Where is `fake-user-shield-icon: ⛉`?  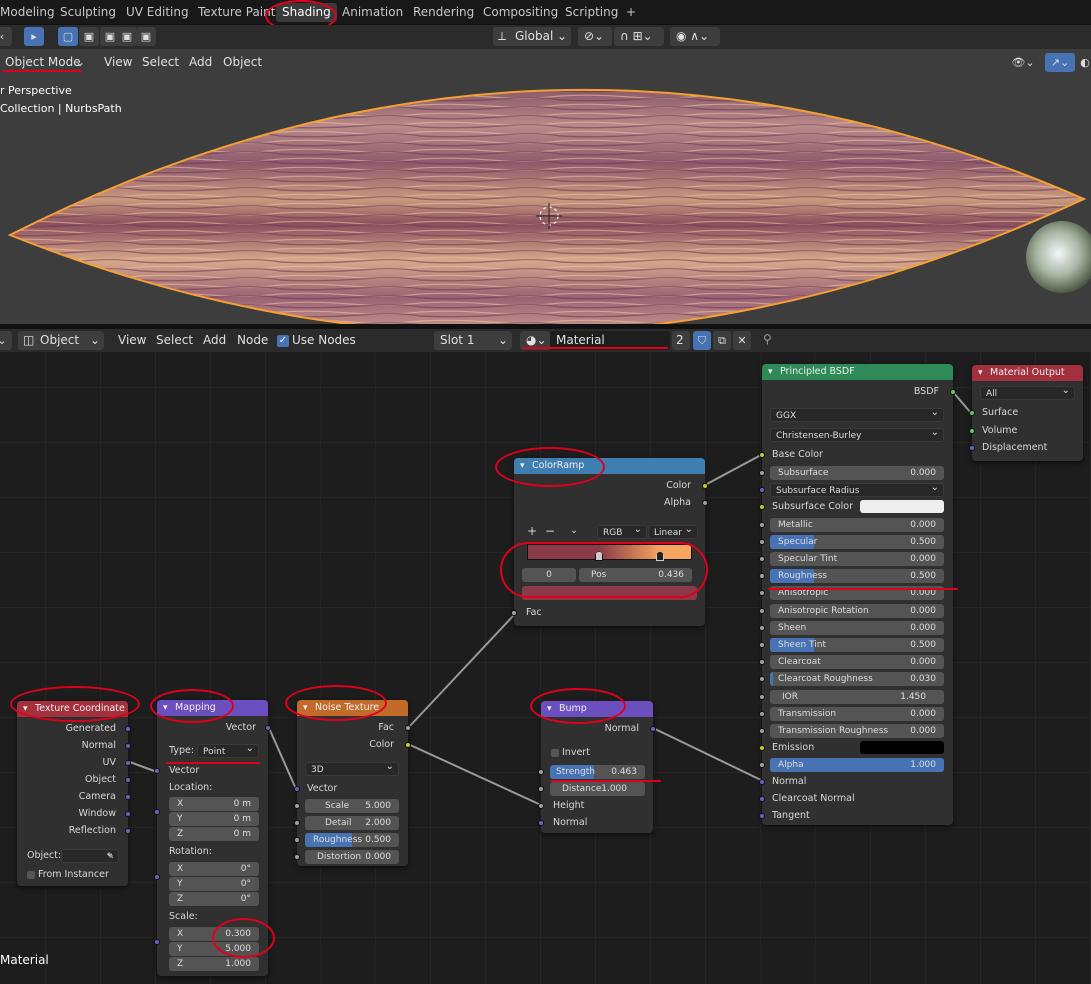
fake-user-shield-icon: ⛉ is located at coordinates (702, 340).